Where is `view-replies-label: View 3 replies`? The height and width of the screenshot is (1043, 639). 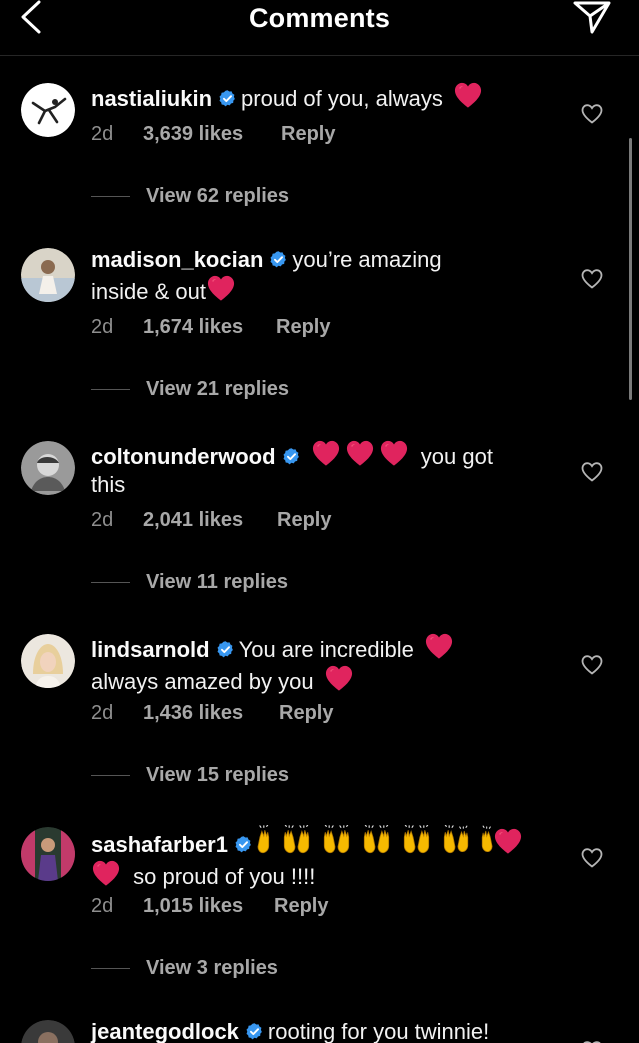
view-replies-label: View 3 replies is located at coordinates (212, 968).